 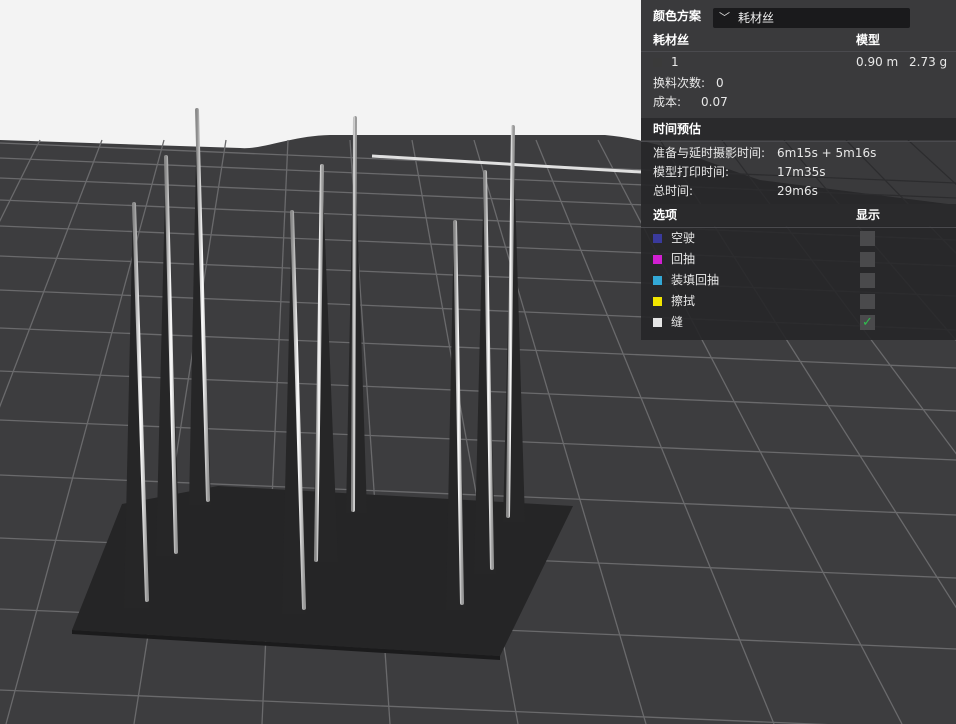 I want to click on prep-time-value: 6m15s + 5m16s, so click(x=827, y=153).